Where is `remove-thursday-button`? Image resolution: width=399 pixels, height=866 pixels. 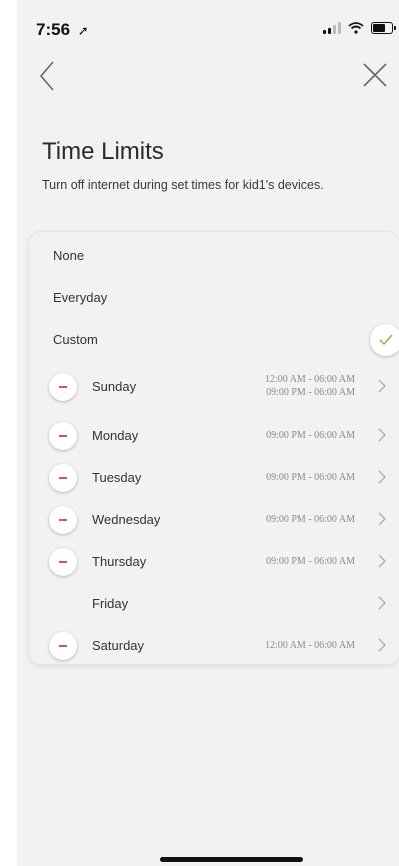
remove-thursday-button is located at coordinates (63, 562).